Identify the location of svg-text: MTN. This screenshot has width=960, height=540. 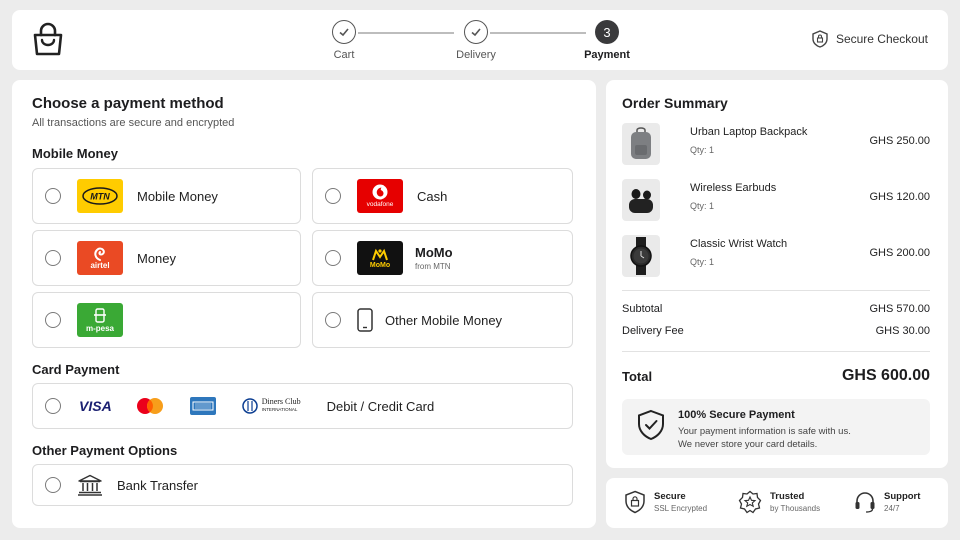
(100, 197).